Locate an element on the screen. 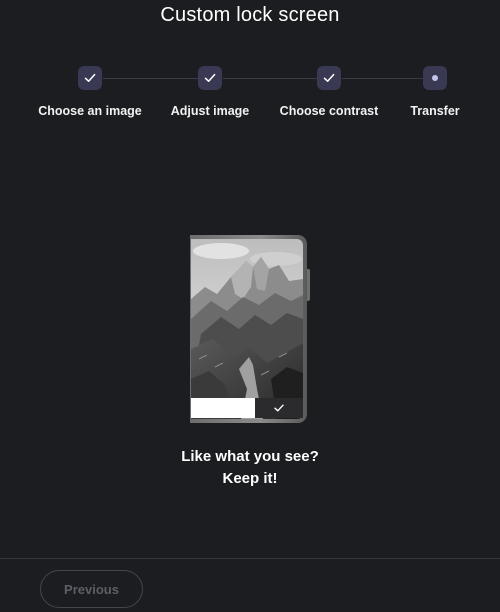  lock-screen-preview is located at coordinates (250, 329).